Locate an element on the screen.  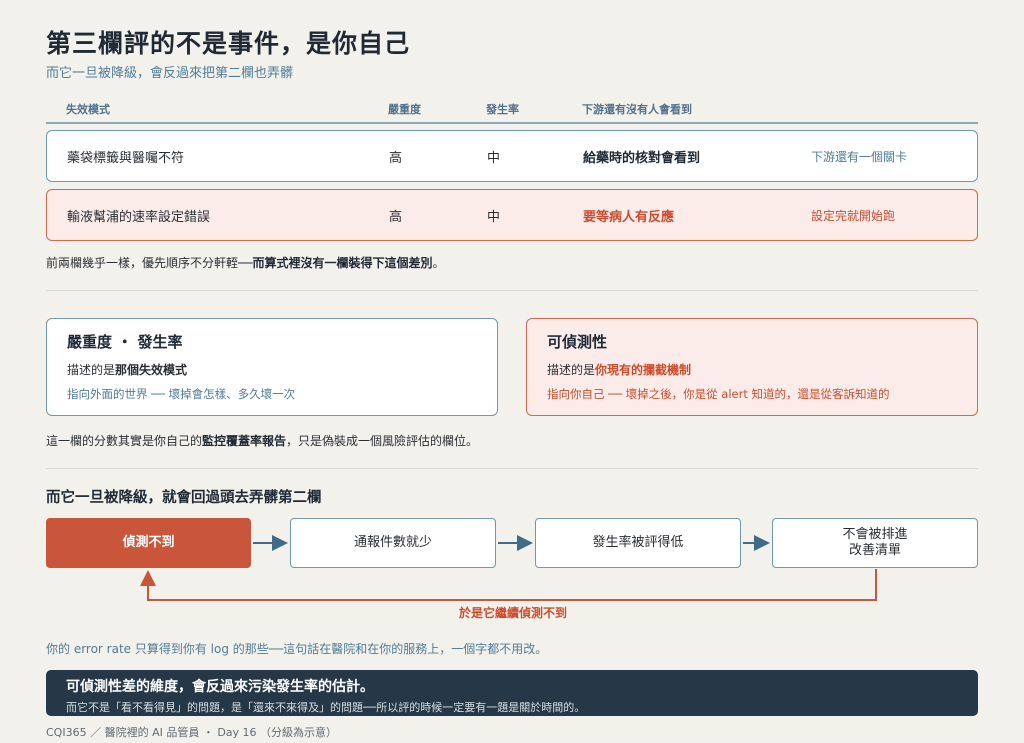
flow-arrows is located at coordinates (508, 568).